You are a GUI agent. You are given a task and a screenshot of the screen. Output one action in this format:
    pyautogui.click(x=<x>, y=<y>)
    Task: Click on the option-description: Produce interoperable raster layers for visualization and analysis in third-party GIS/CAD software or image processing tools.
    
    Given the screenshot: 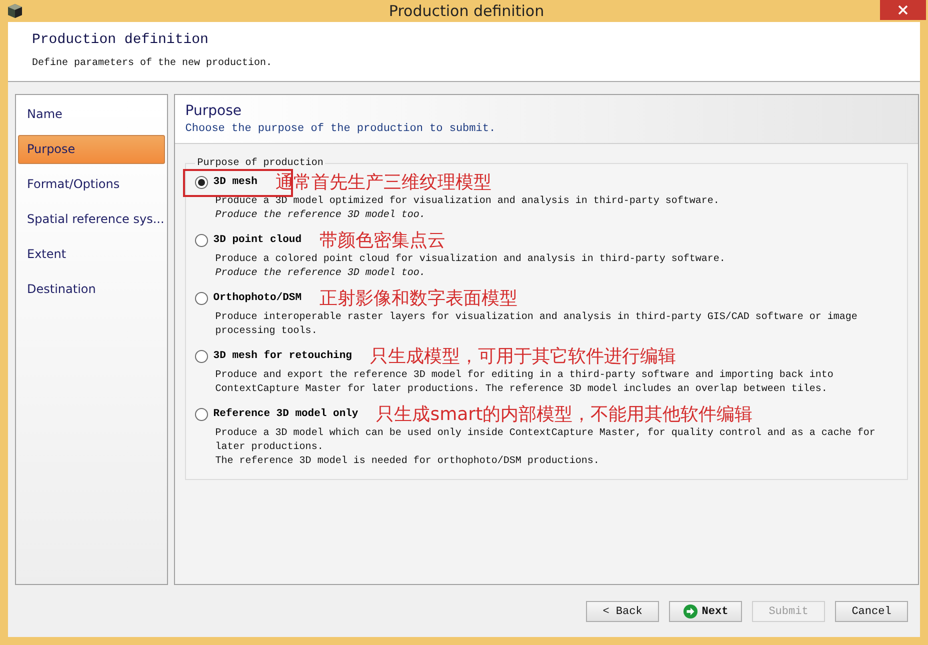 What is the action you would take?
    pyautogui.click(x=536, y=325)
    